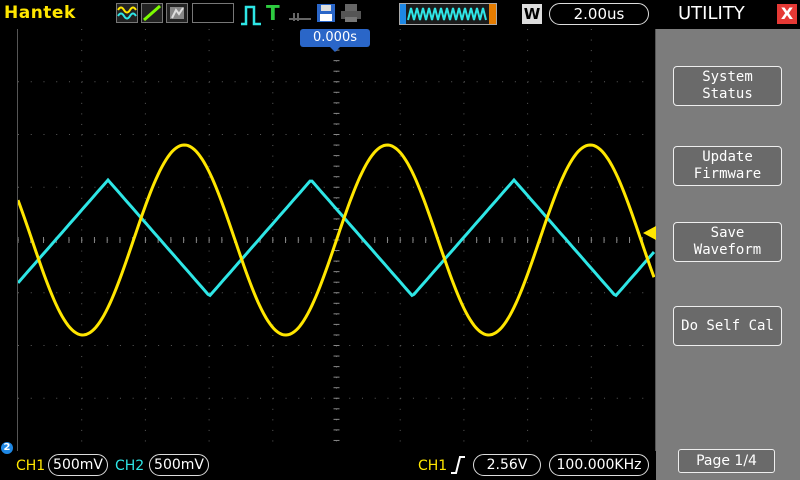 This screenshot has width=800, height=480. What do you see at coordinates (251, 17) in the screenshot?
I see `trigger-edge-icon` at bounding box center [251, 17].